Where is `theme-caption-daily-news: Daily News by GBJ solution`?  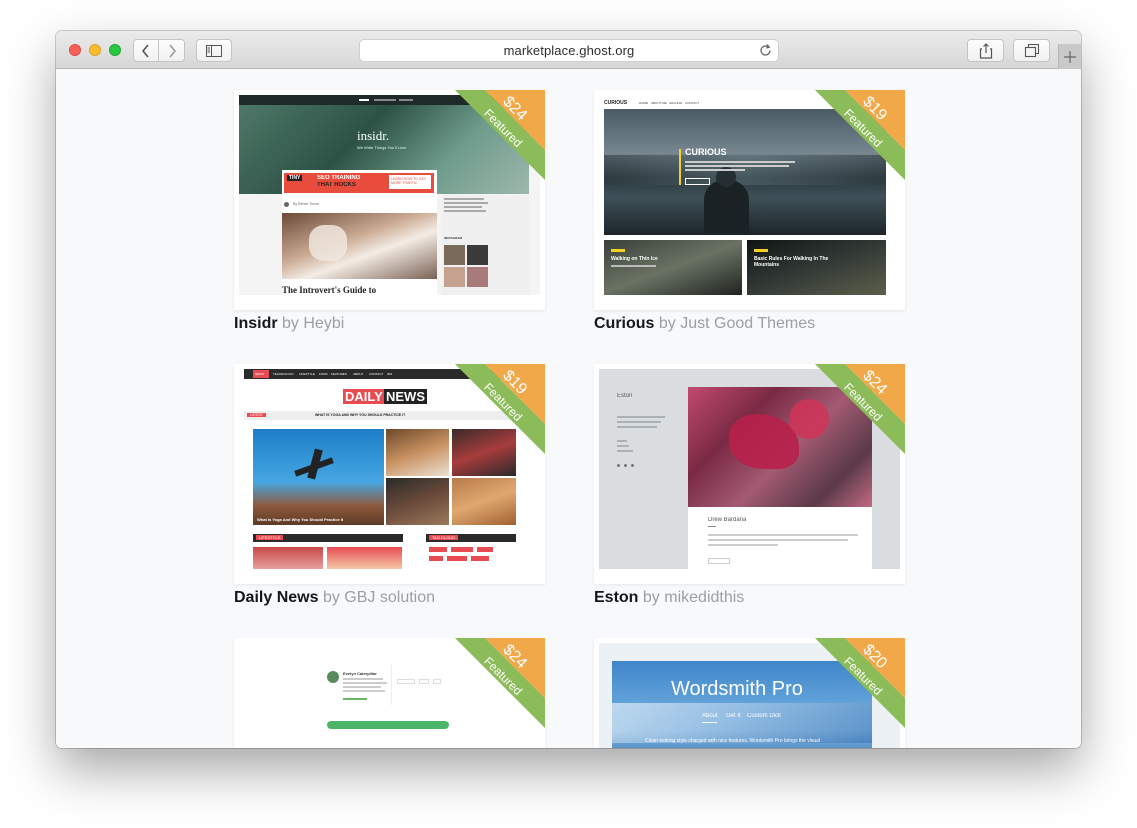 theme-caption-daily-news: Daily News by GBJ solution is located at coordinates (334, 598).